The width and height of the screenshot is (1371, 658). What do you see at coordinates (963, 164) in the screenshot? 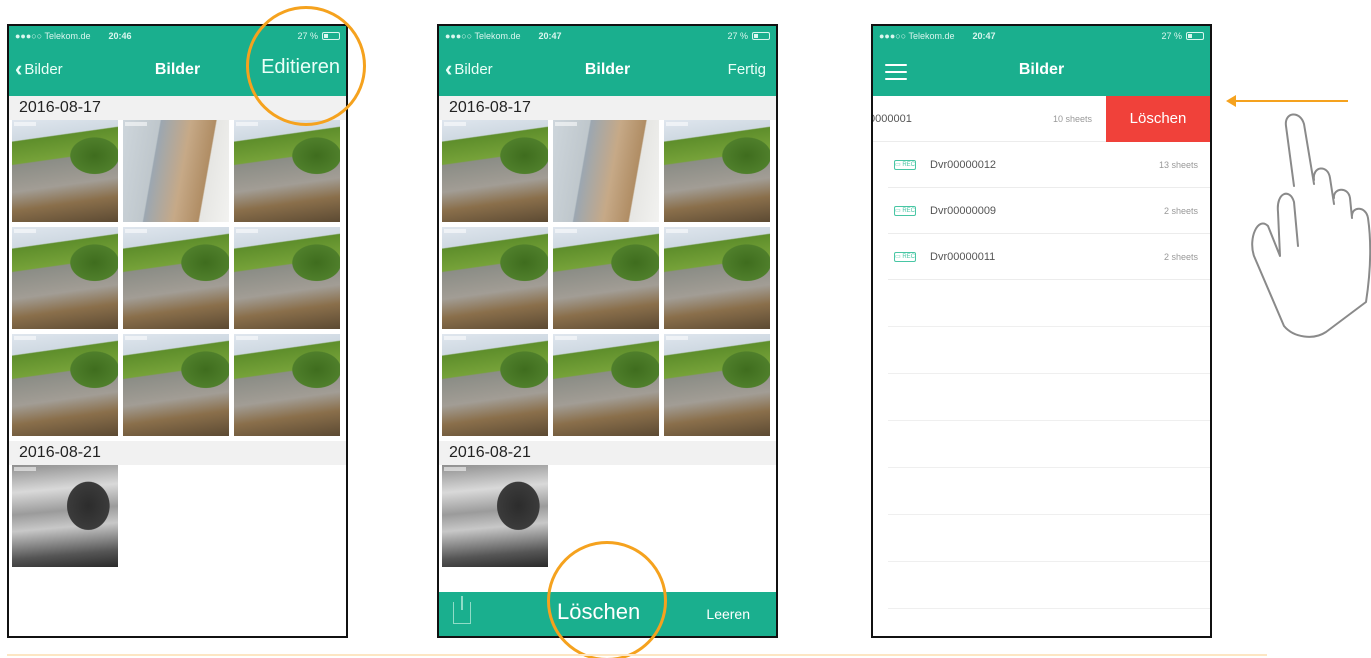
I see `file-name: Dvr00000012` at bounding box center [963, 164].